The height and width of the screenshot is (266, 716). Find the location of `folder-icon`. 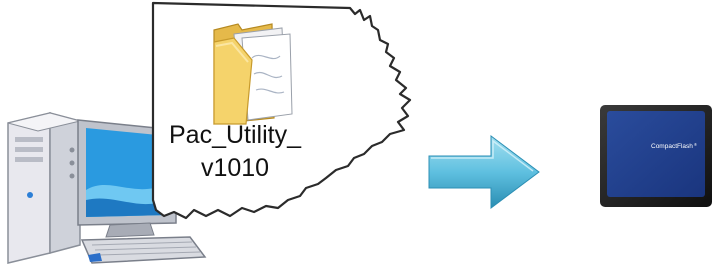

folder-icon is located at coordinates (253, 74).